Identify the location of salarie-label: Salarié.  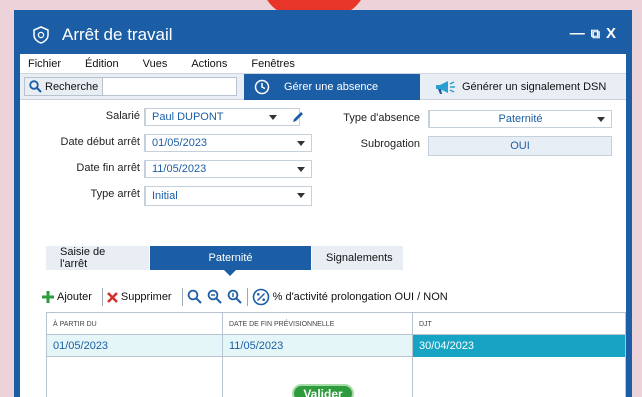
(122, 116).